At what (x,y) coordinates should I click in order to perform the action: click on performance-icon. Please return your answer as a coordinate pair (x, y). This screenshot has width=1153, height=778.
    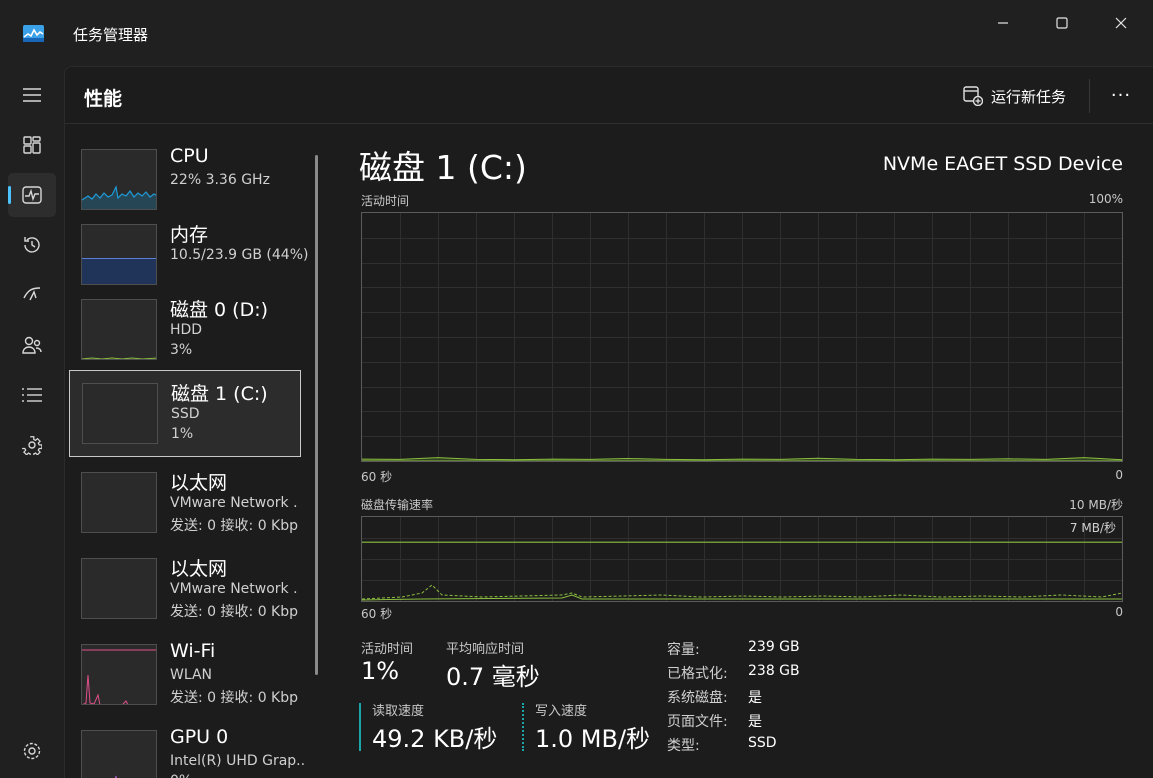
    Looking at the image, I should click on (32, 195).